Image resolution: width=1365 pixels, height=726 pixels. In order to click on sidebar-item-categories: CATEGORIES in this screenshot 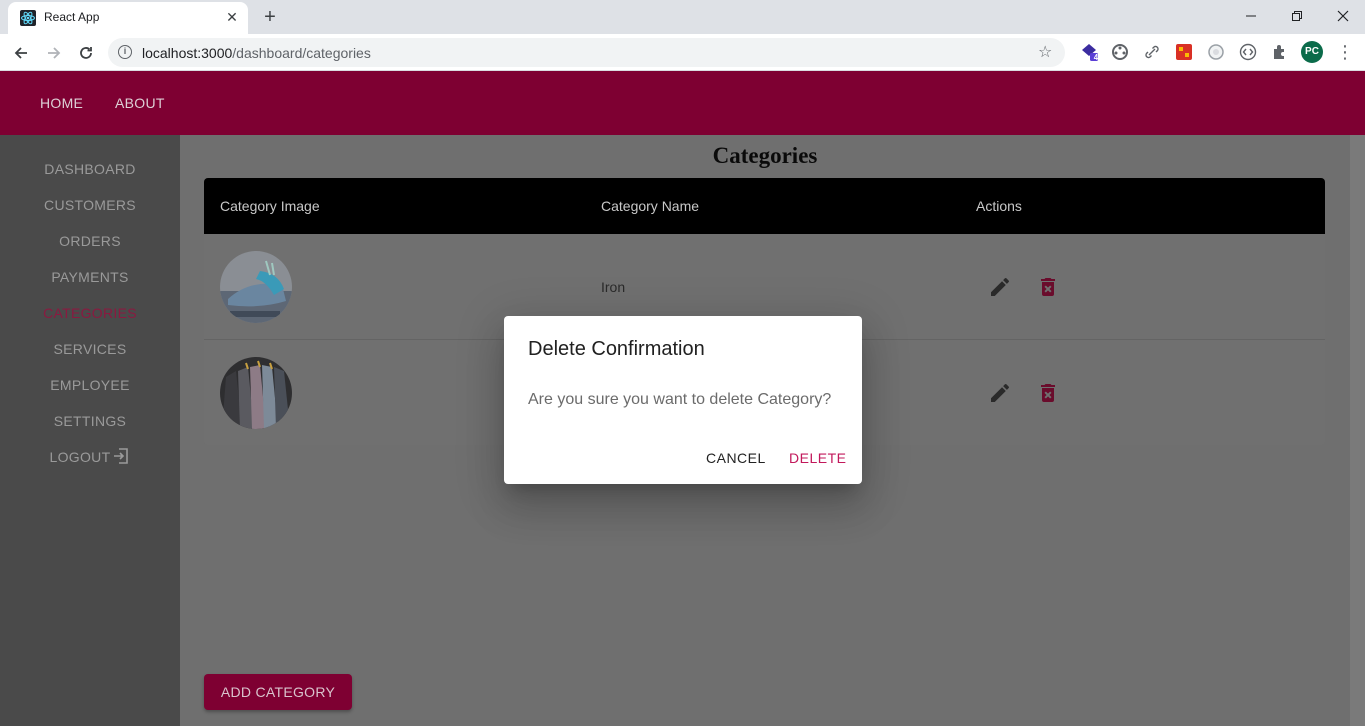, I will do `click(90, 313)`.